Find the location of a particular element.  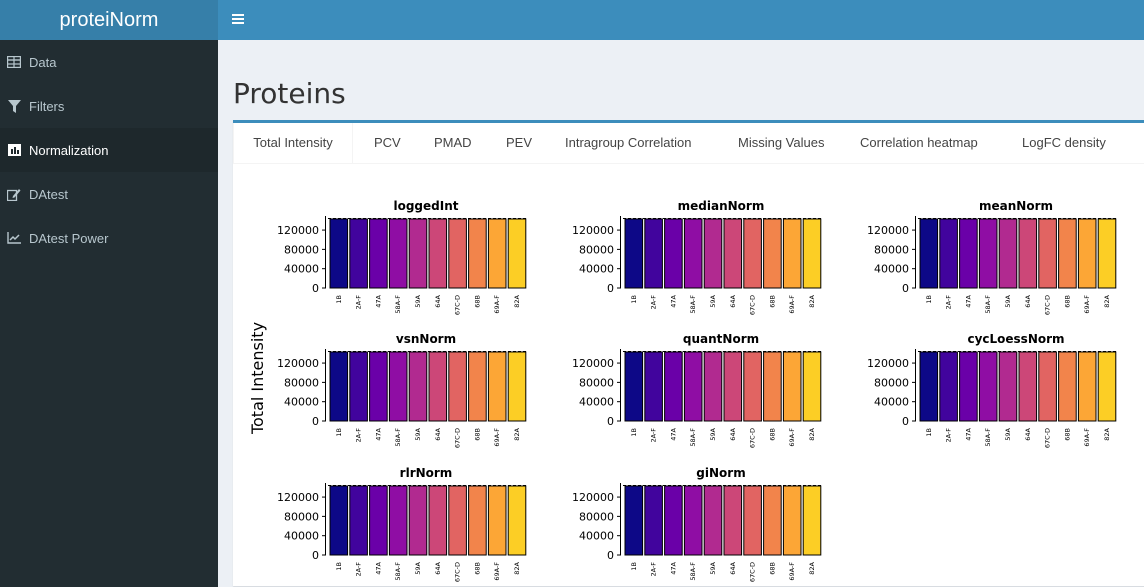

y-tick-label: 120000 is located at coordinates (593, 497).